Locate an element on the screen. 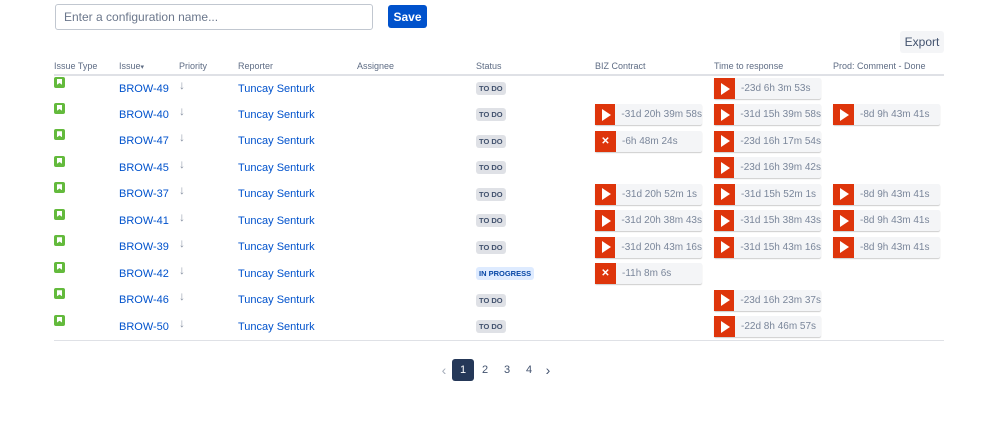 This screenshot has width=999, height=442. export-button: Export is located at coordinates (922, 42).